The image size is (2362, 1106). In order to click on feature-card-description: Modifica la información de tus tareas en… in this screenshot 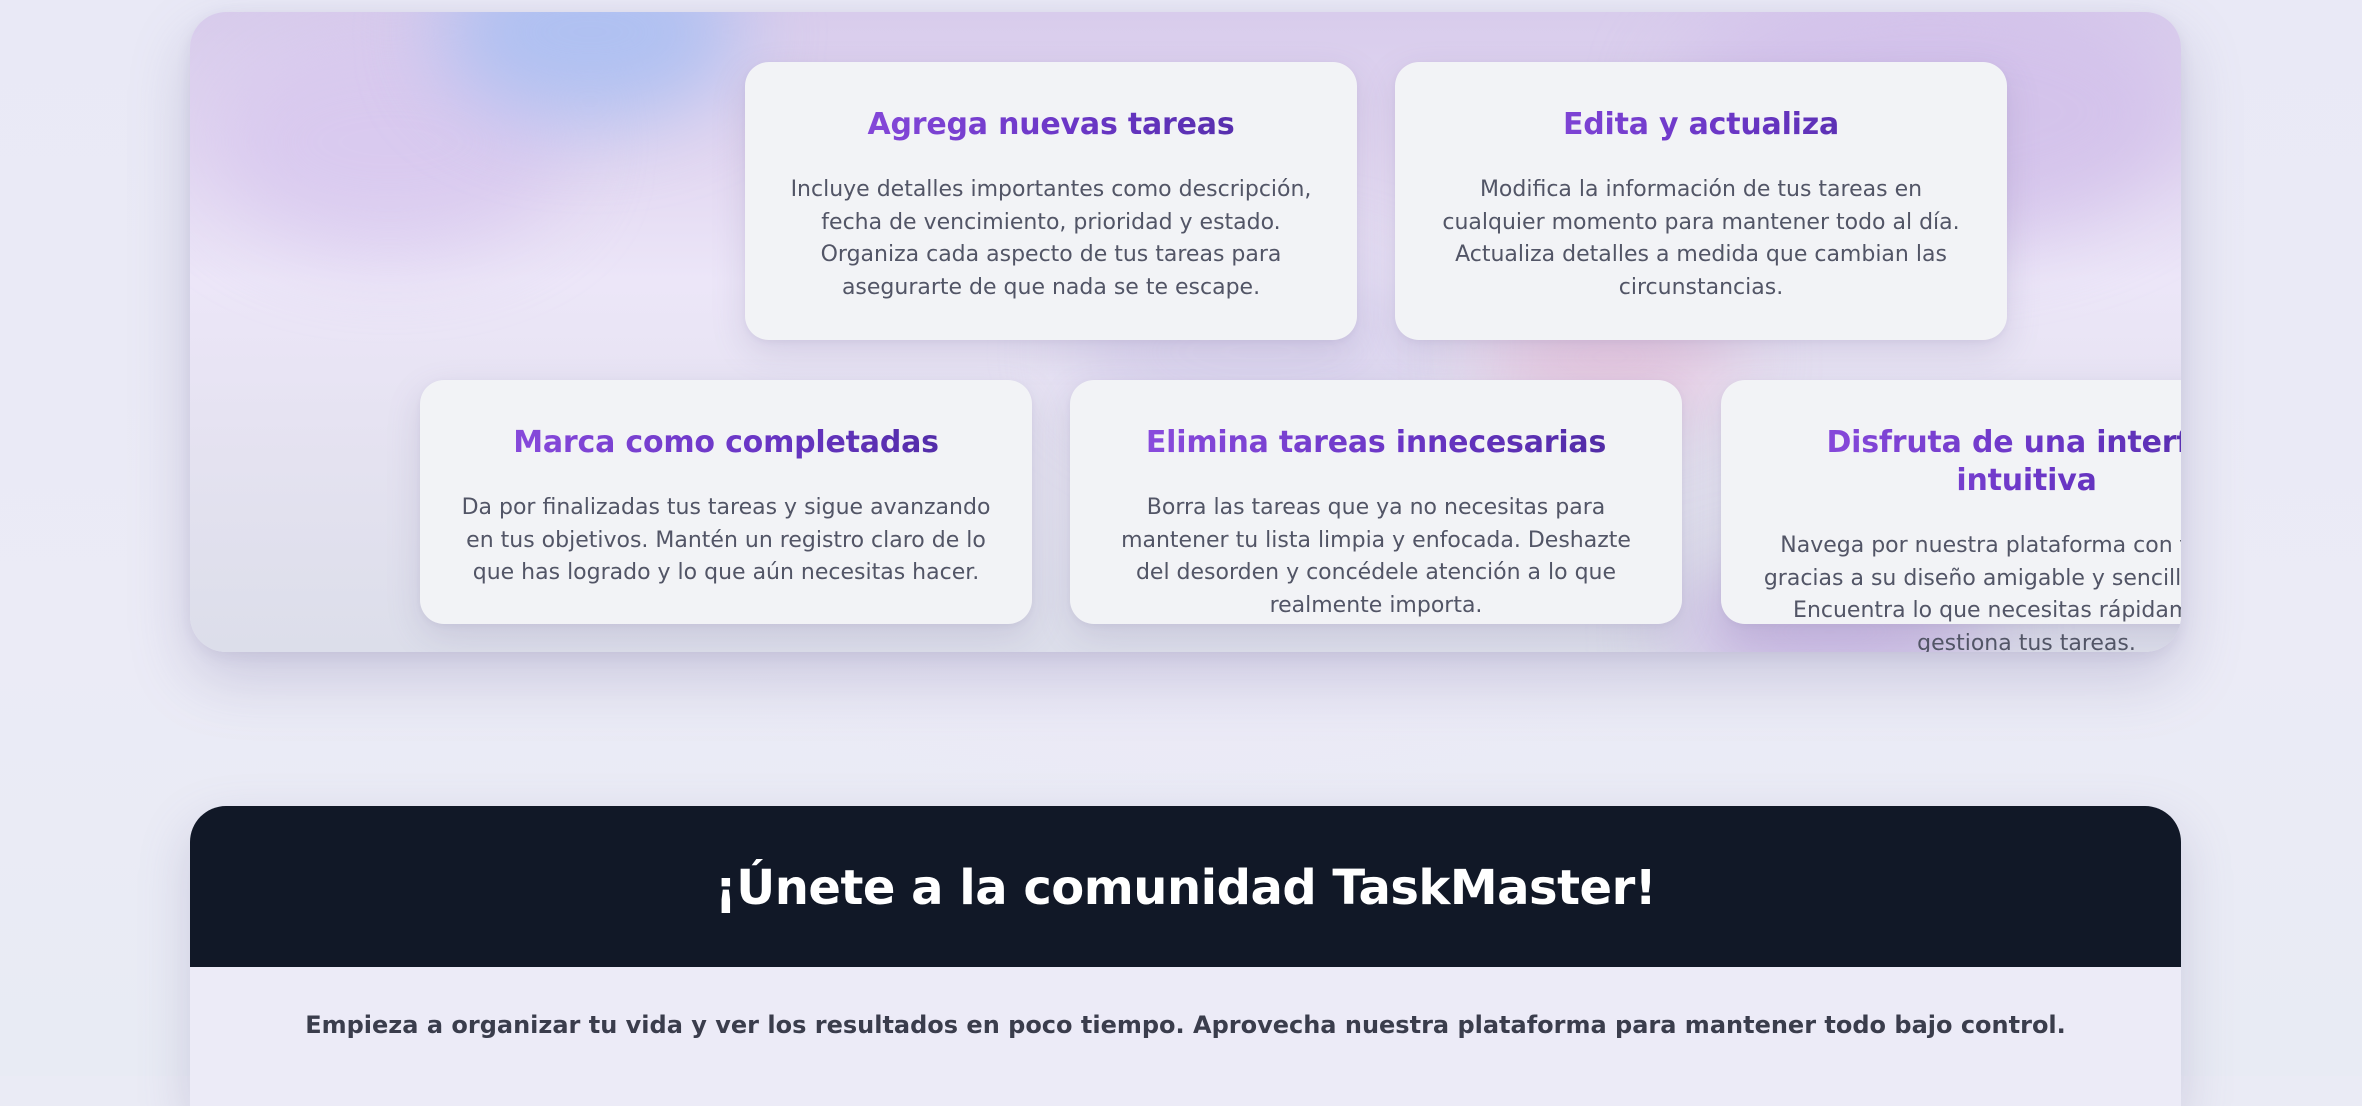, I will do `click(1701, 238)`.